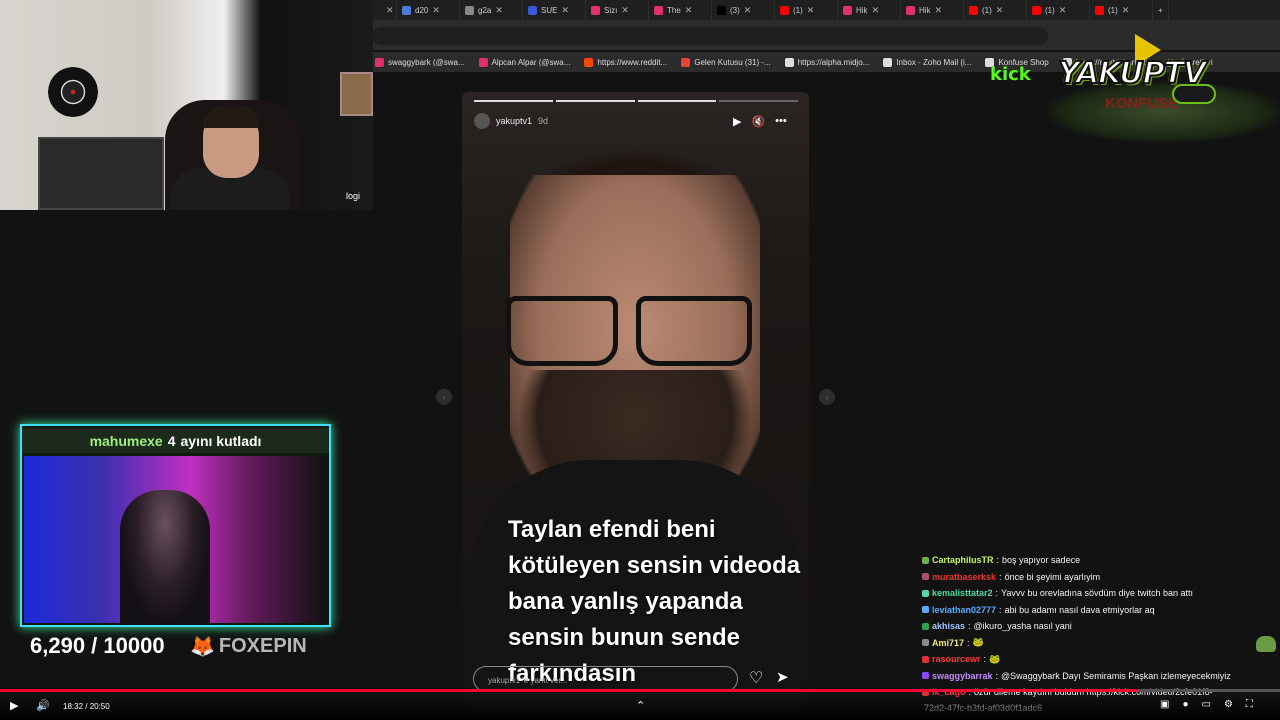  I want to click on browser-tab: Sizı ✕, so click(617, 10).